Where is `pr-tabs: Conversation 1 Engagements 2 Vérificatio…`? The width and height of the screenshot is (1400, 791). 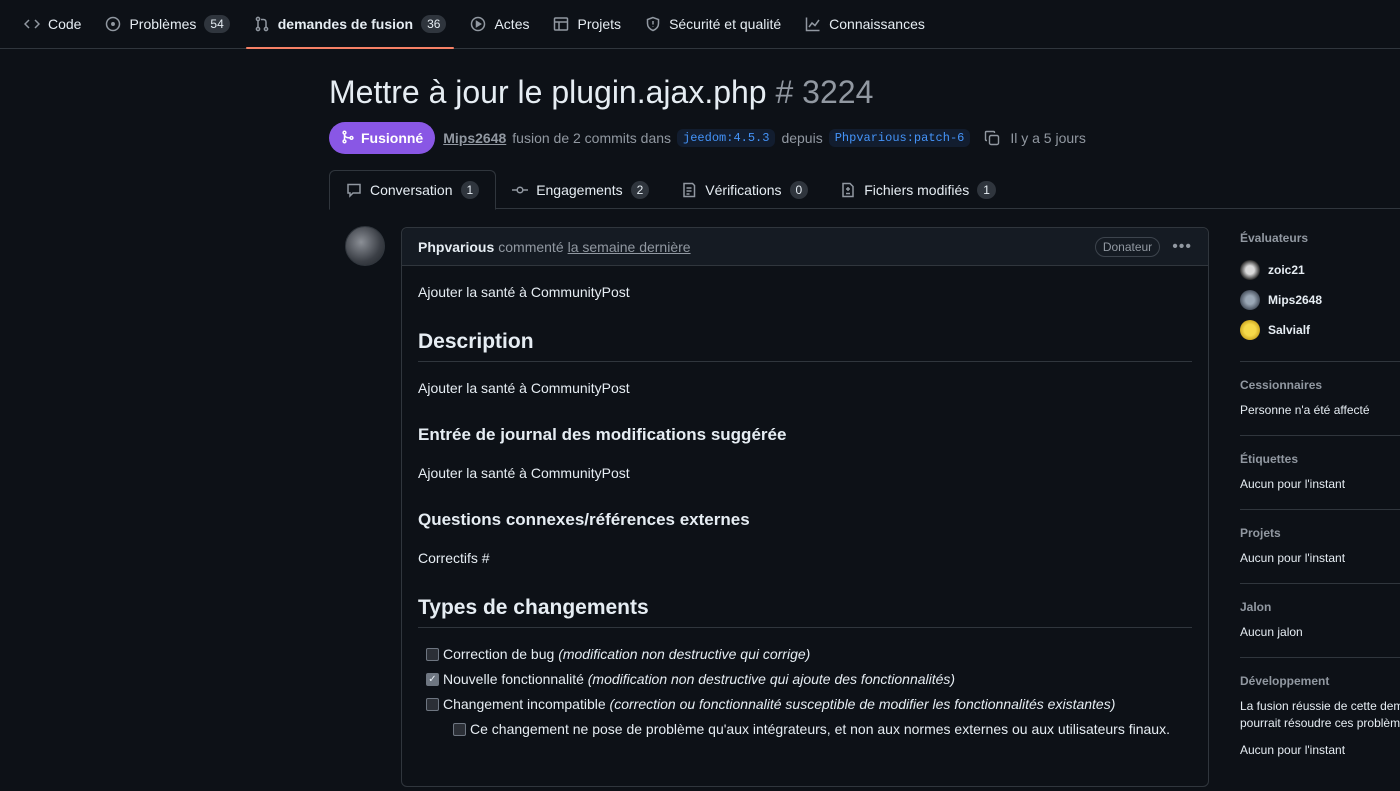 pr-tabs: Conversation 1 Engagements 2 Vérificatio… is located at coordinates (864, 190).